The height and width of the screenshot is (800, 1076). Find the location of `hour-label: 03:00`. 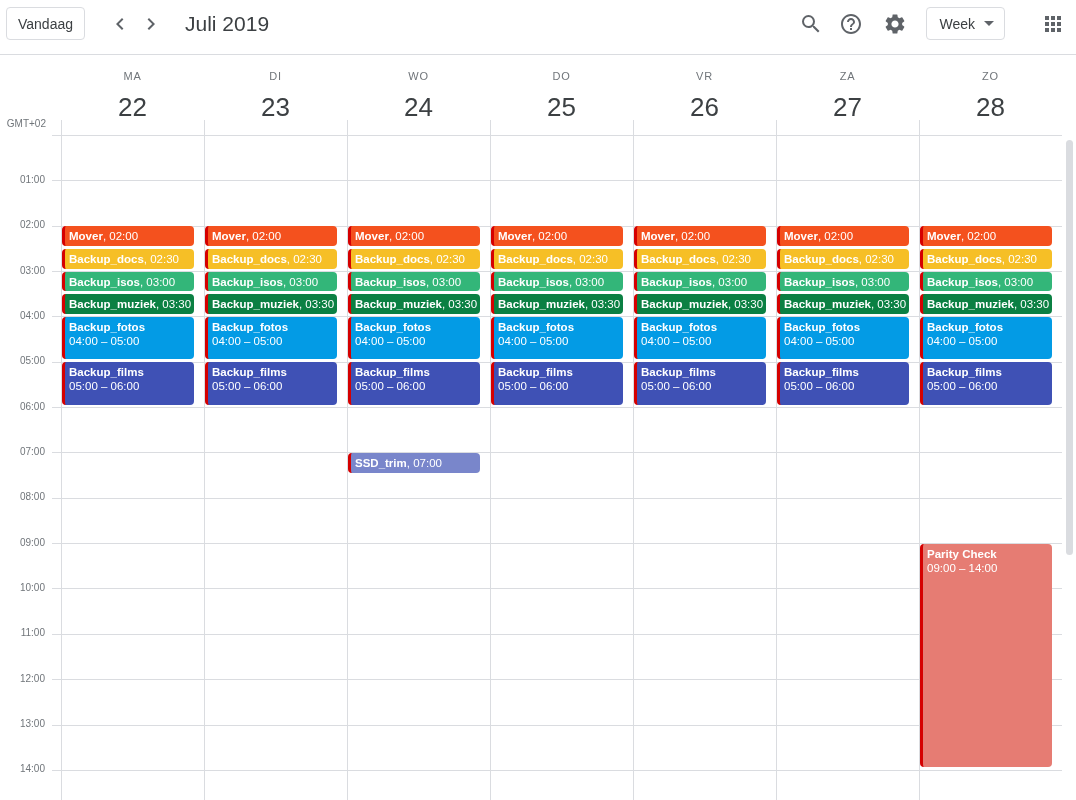

hour-label: 03:00 is located at coordinates (32, 270).